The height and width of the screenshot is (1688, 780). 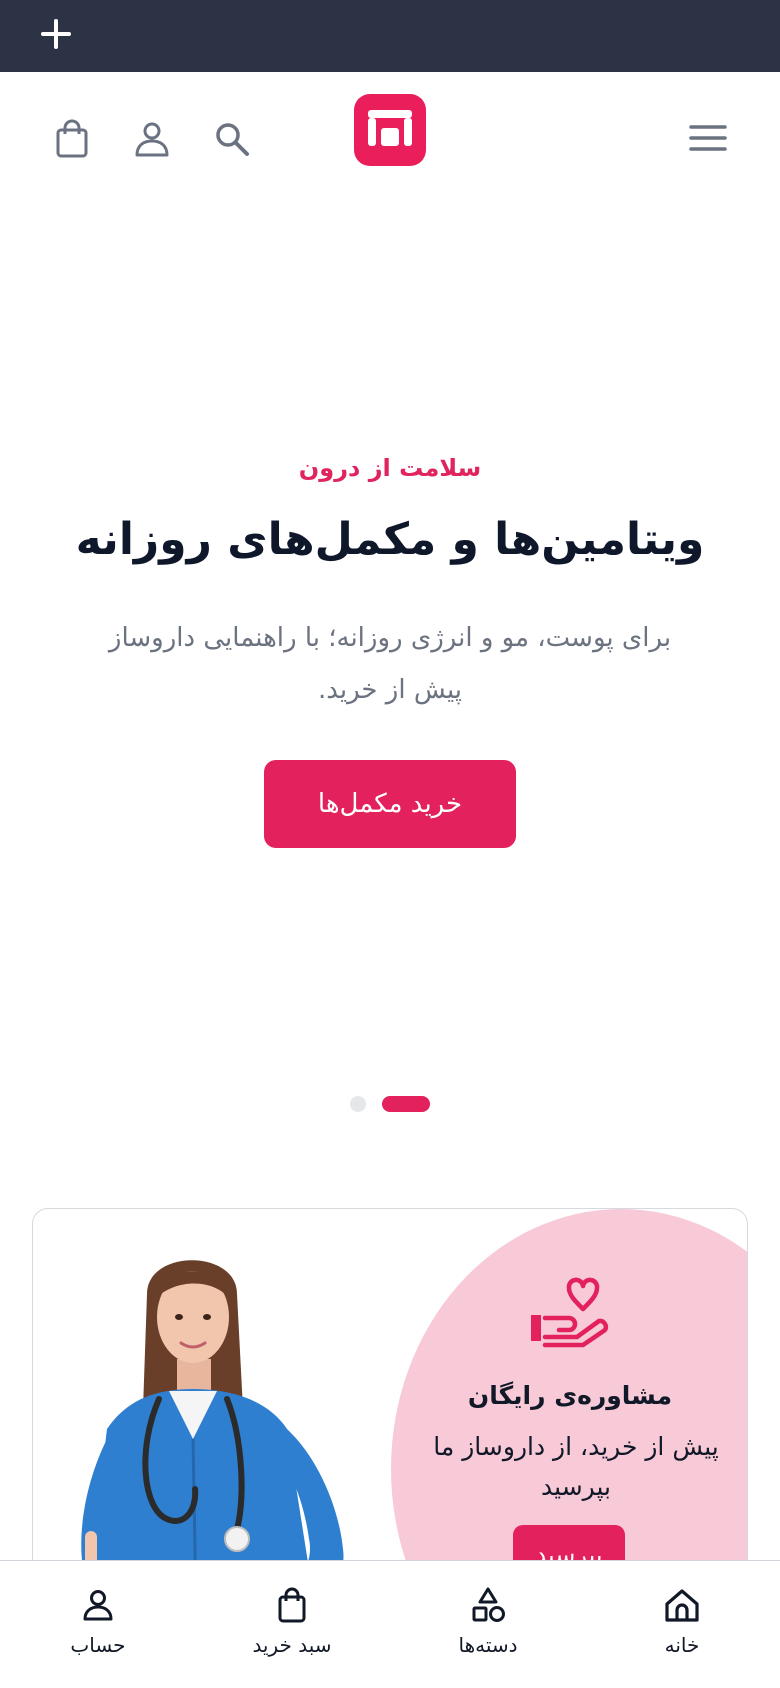 I want to click on bottom-navigation: حساب سبد خرید دسته‌ها, so click(x=390, y=1624).